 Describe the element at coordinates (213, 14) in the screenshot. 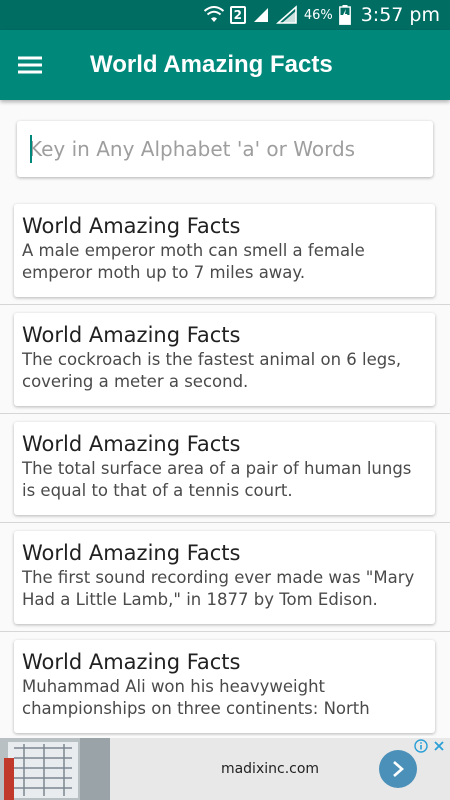

I see `wifi-icon` at that location.